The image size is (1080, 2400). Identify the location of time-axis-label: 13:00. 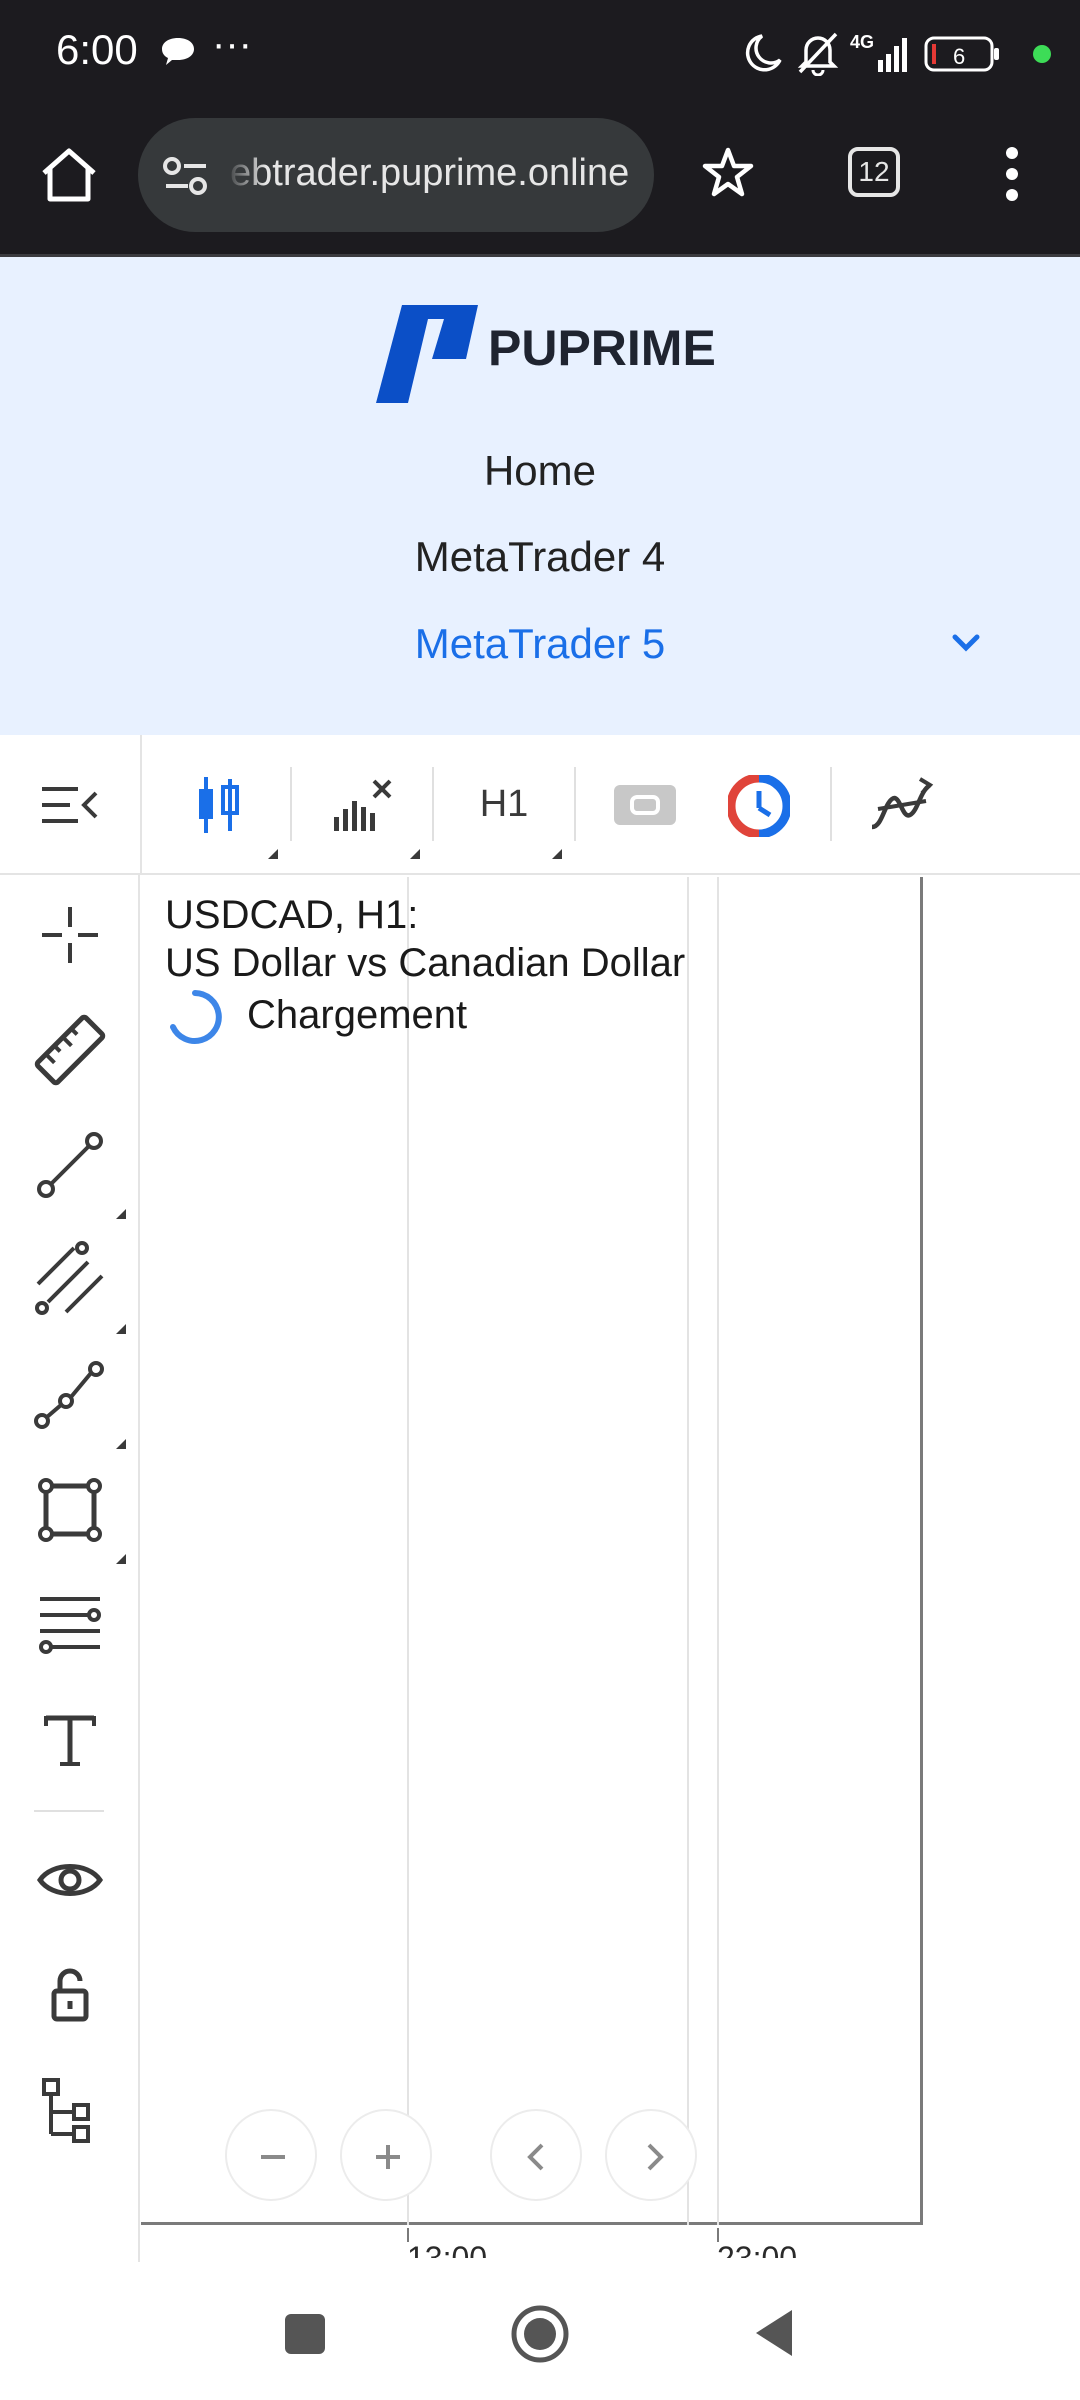
(447, 2249).